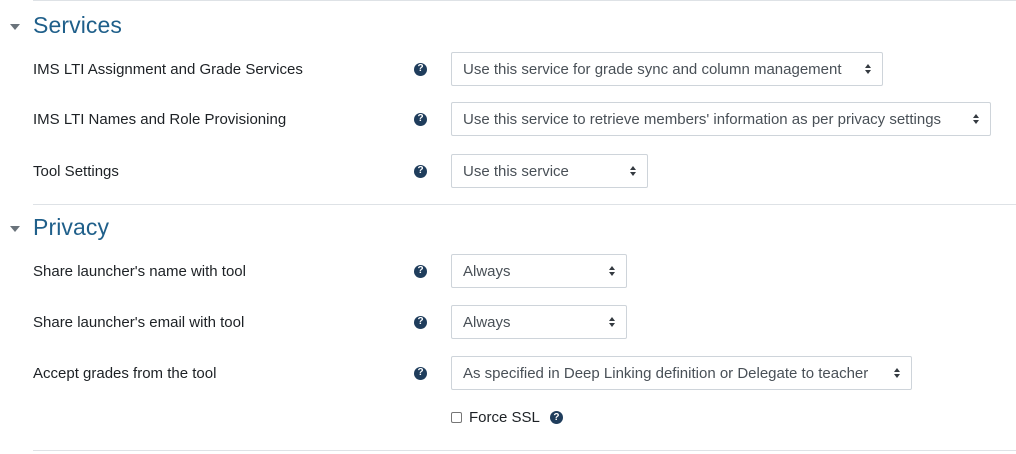  What do you see at coordinates (168, 69) in the screenshot?
I see `field-label: IMS LTI Assignment and Grade Services` at bounding box center [168, 69].